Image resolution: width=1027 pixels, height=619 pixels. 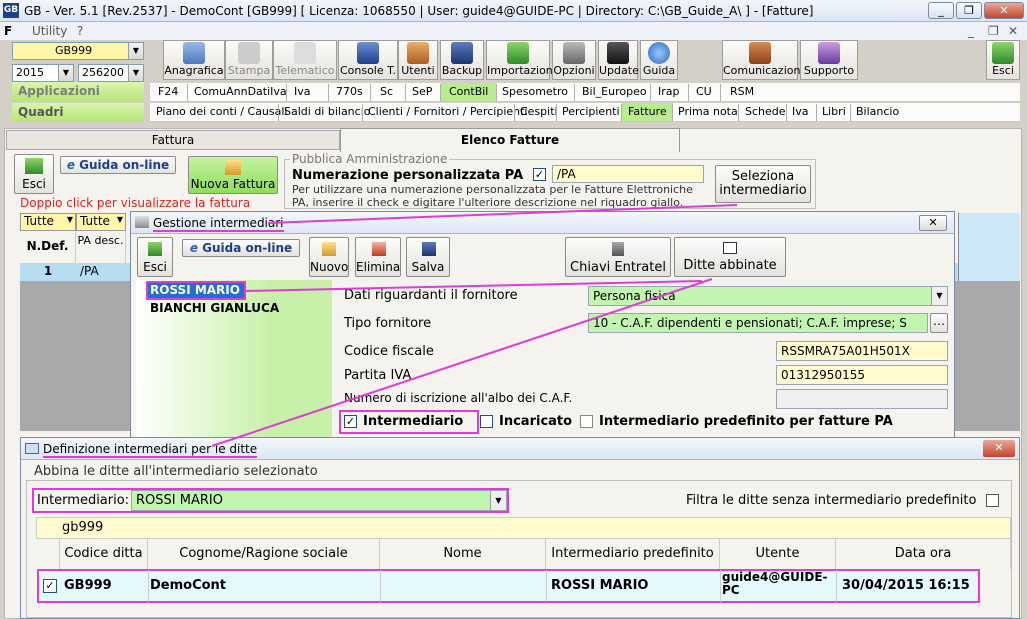 What do you see at coordinates (474, 286) in the screenshot?
I see `arrow-rossi-to-ditte` at bounding box center [474, 286].